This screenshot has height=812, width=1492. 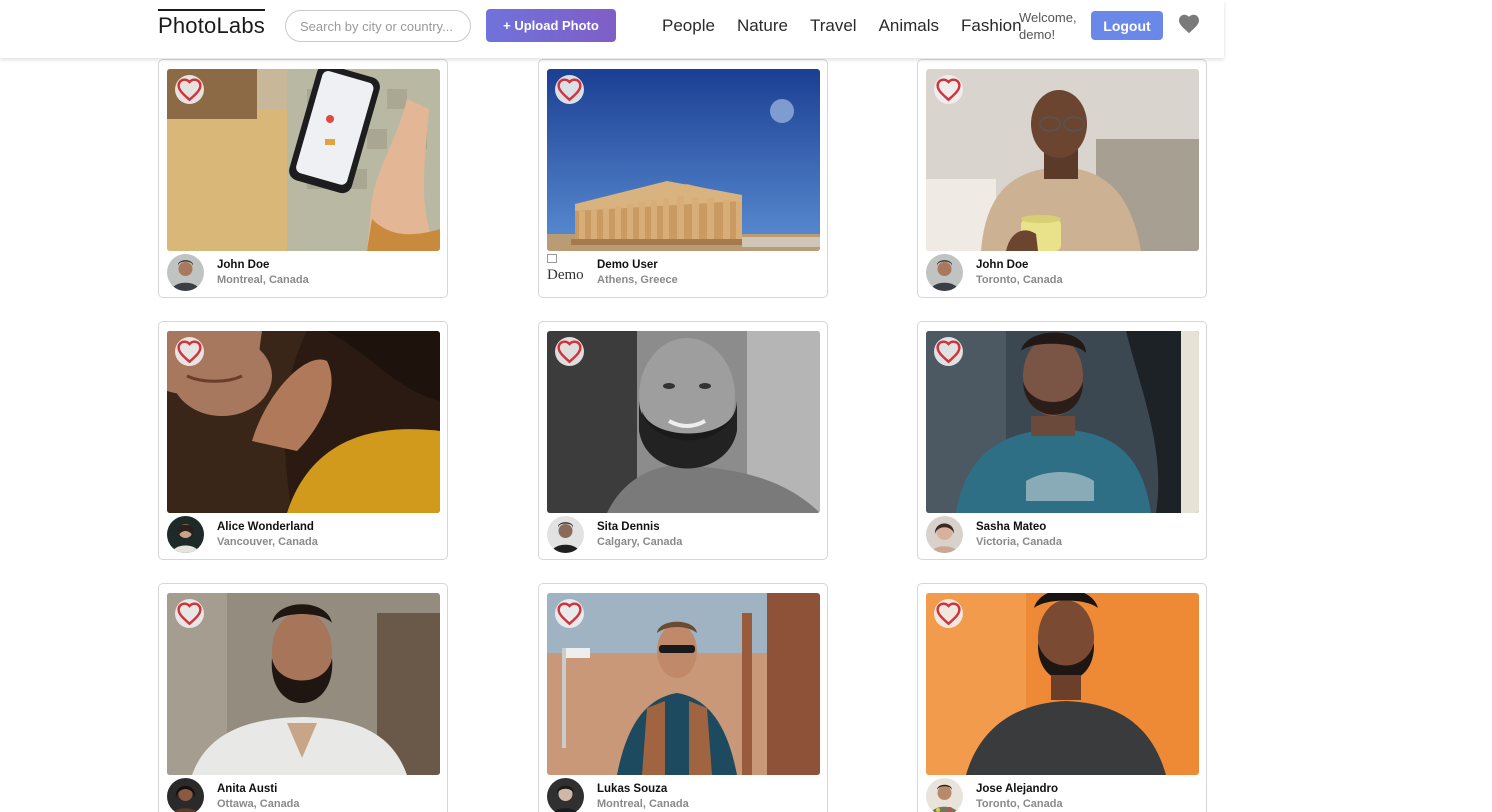 I want to click on search-input, so click(x=378, y=26).